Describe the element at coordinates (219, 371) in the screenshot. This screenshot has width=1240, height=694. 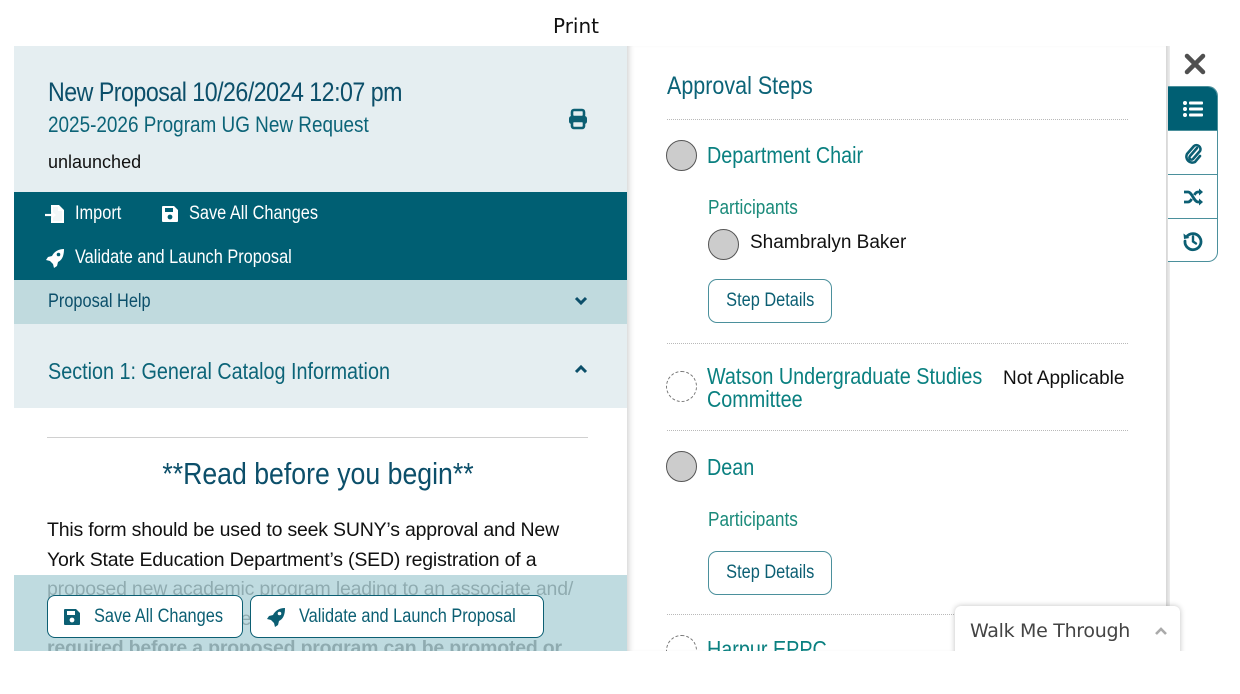
I see `section-1-label: Section 1: General Catalog Information` at that location.